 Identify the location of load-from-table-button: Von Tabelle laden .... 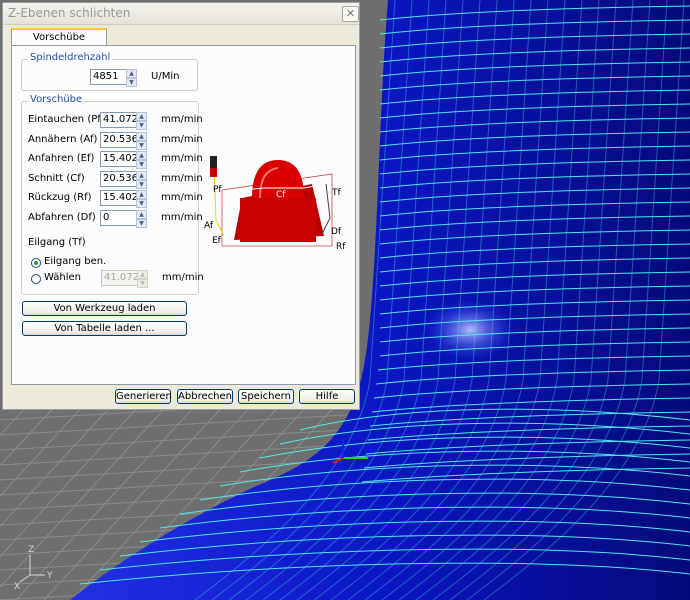
(104, 328).